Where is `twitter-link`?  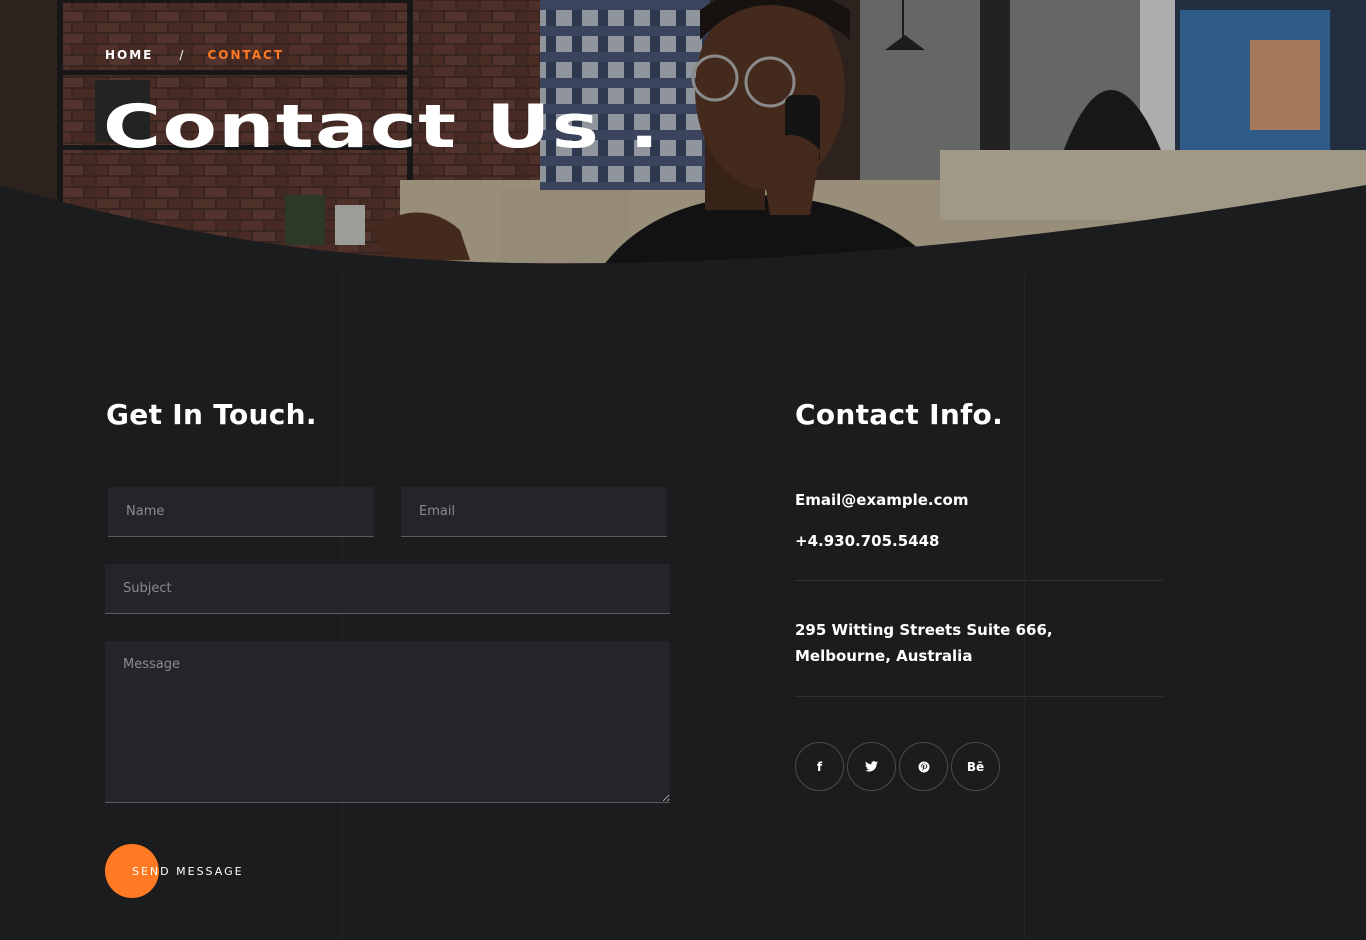 twitter-link is located at coordinates (871, 766).